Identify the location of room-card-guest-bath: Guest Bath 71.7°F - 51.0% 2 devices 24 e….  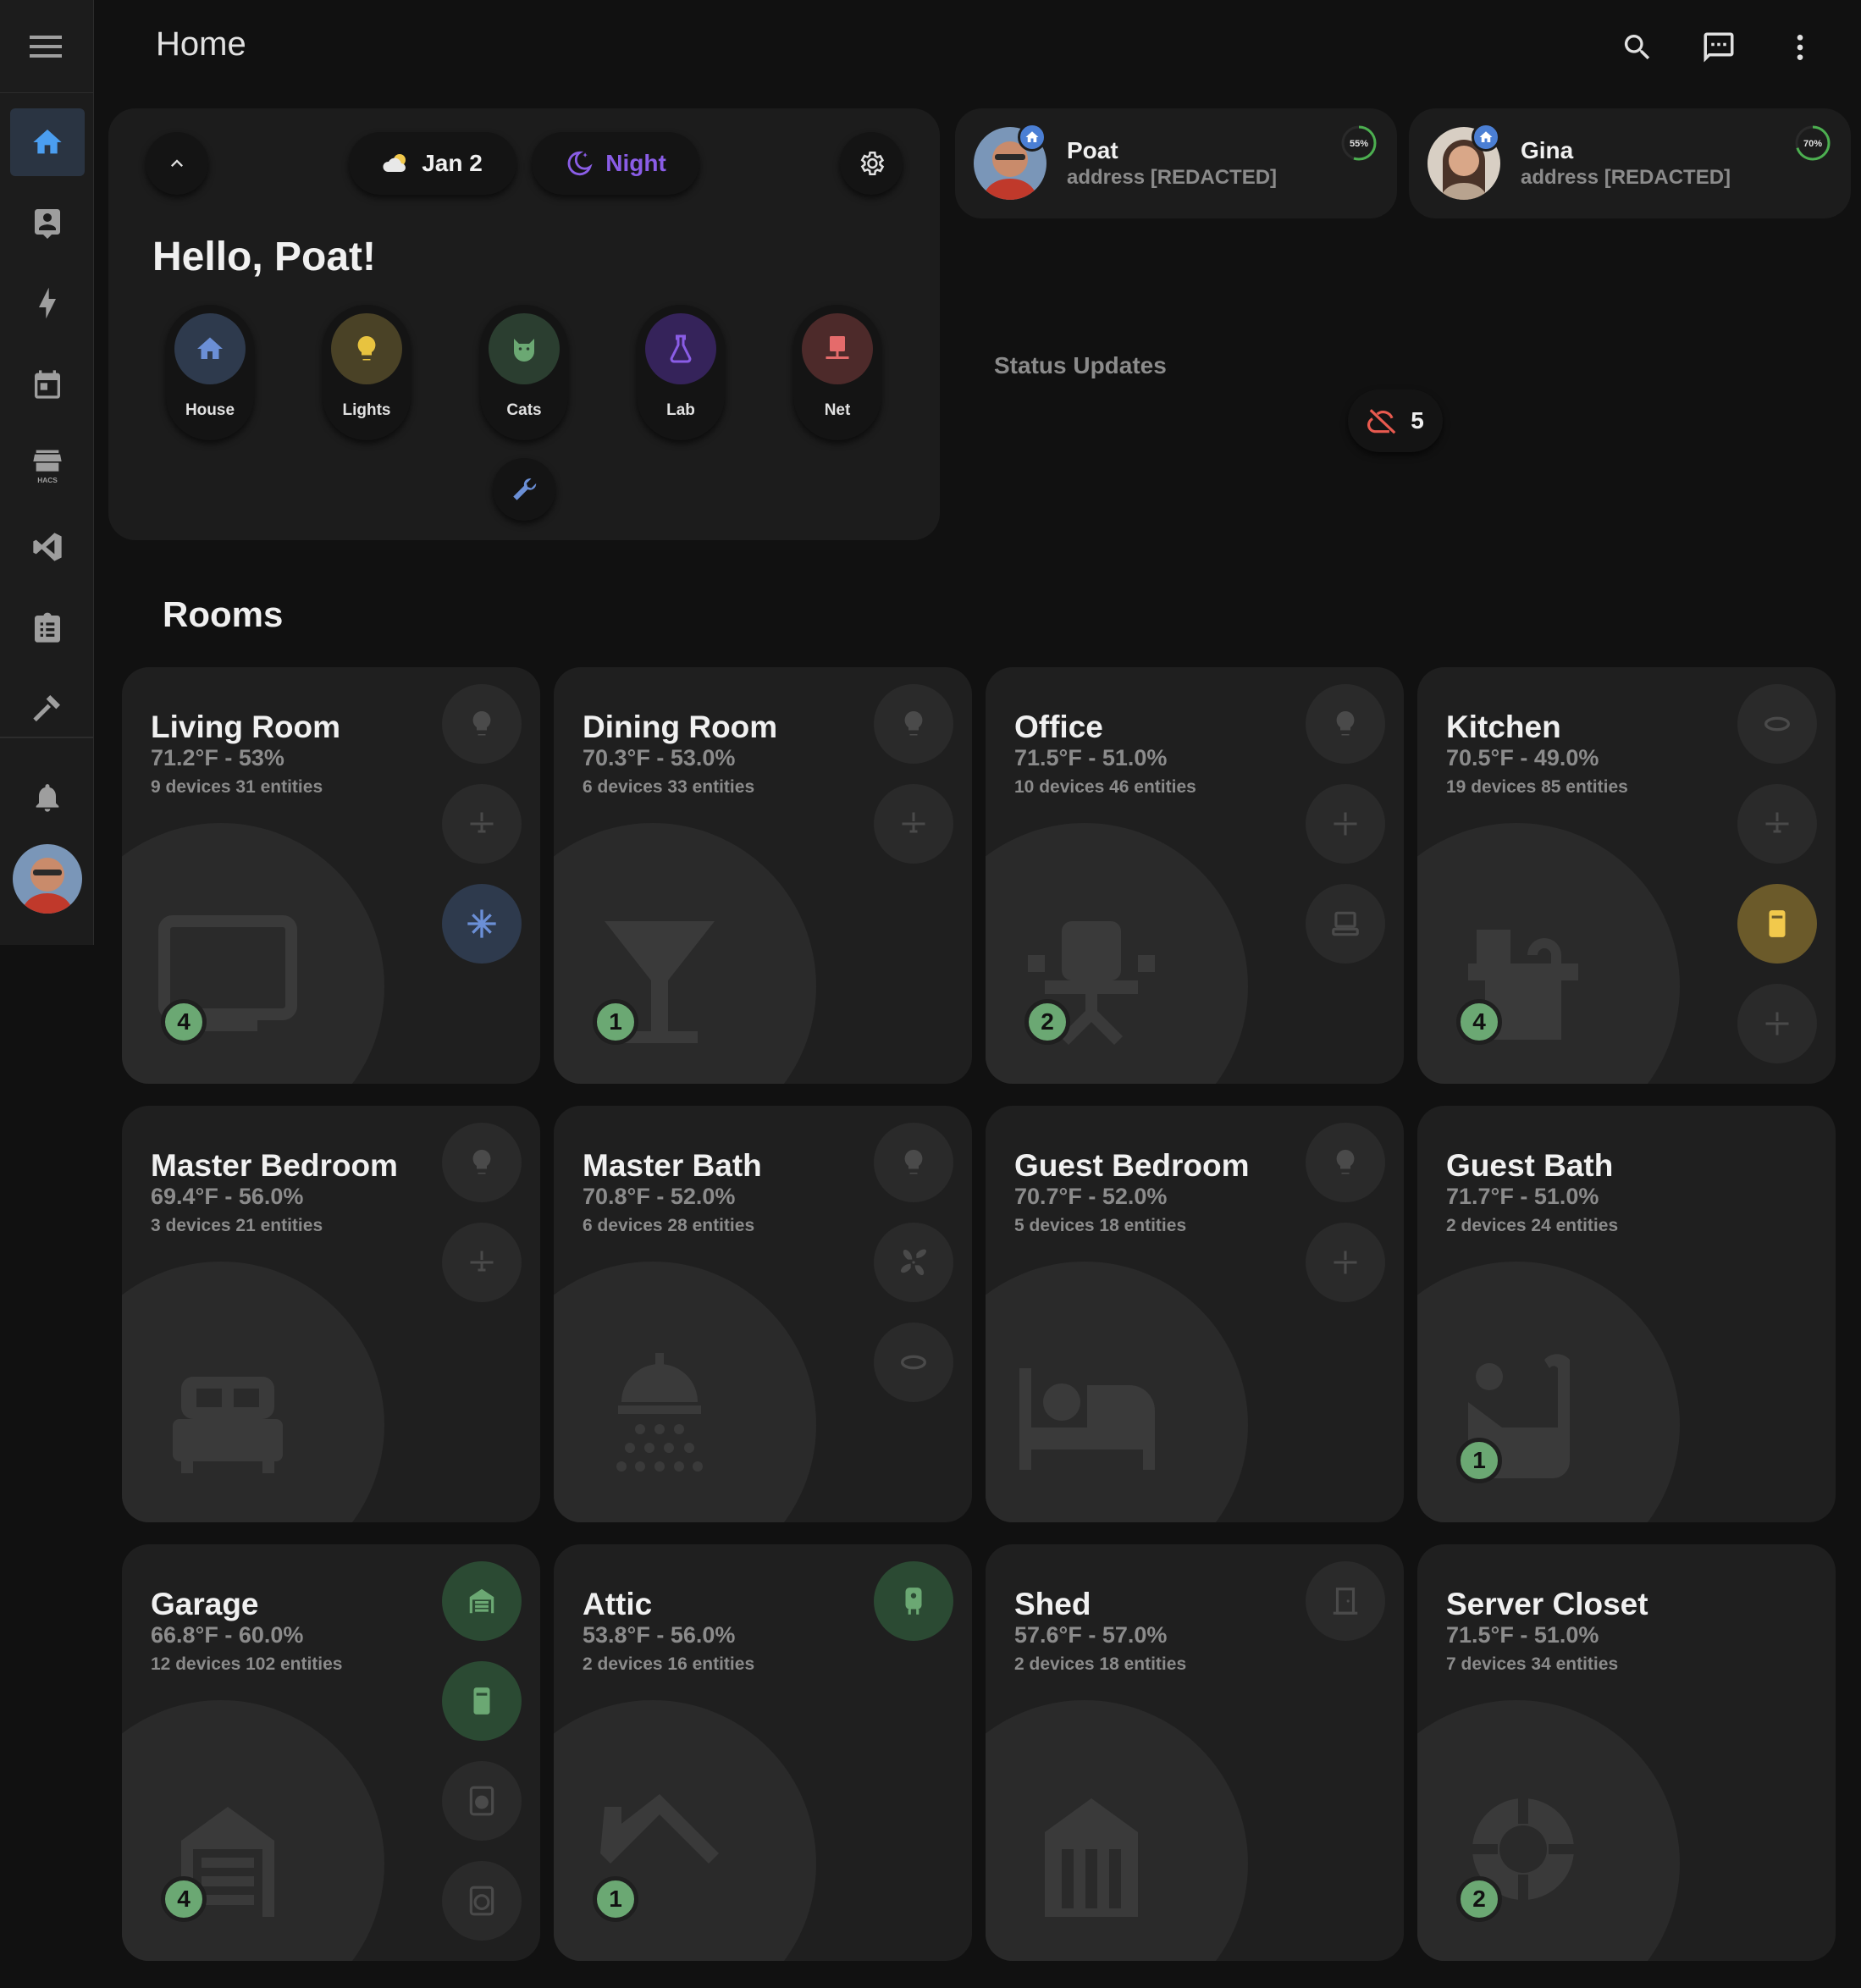
(1626, 1314).